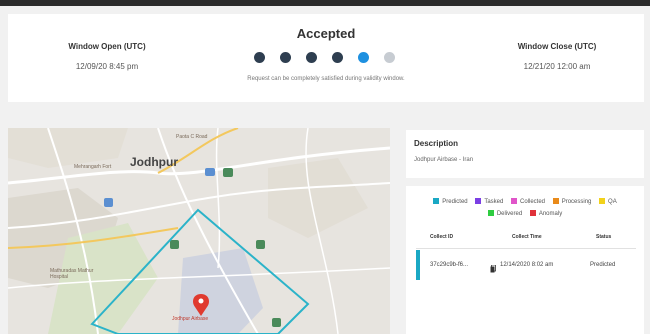 Image resolution: width=650 pixels, height=334 pixels. Describe the element at coordinates (493, 266) in the screenshot. I see `copy-icon` at that location.